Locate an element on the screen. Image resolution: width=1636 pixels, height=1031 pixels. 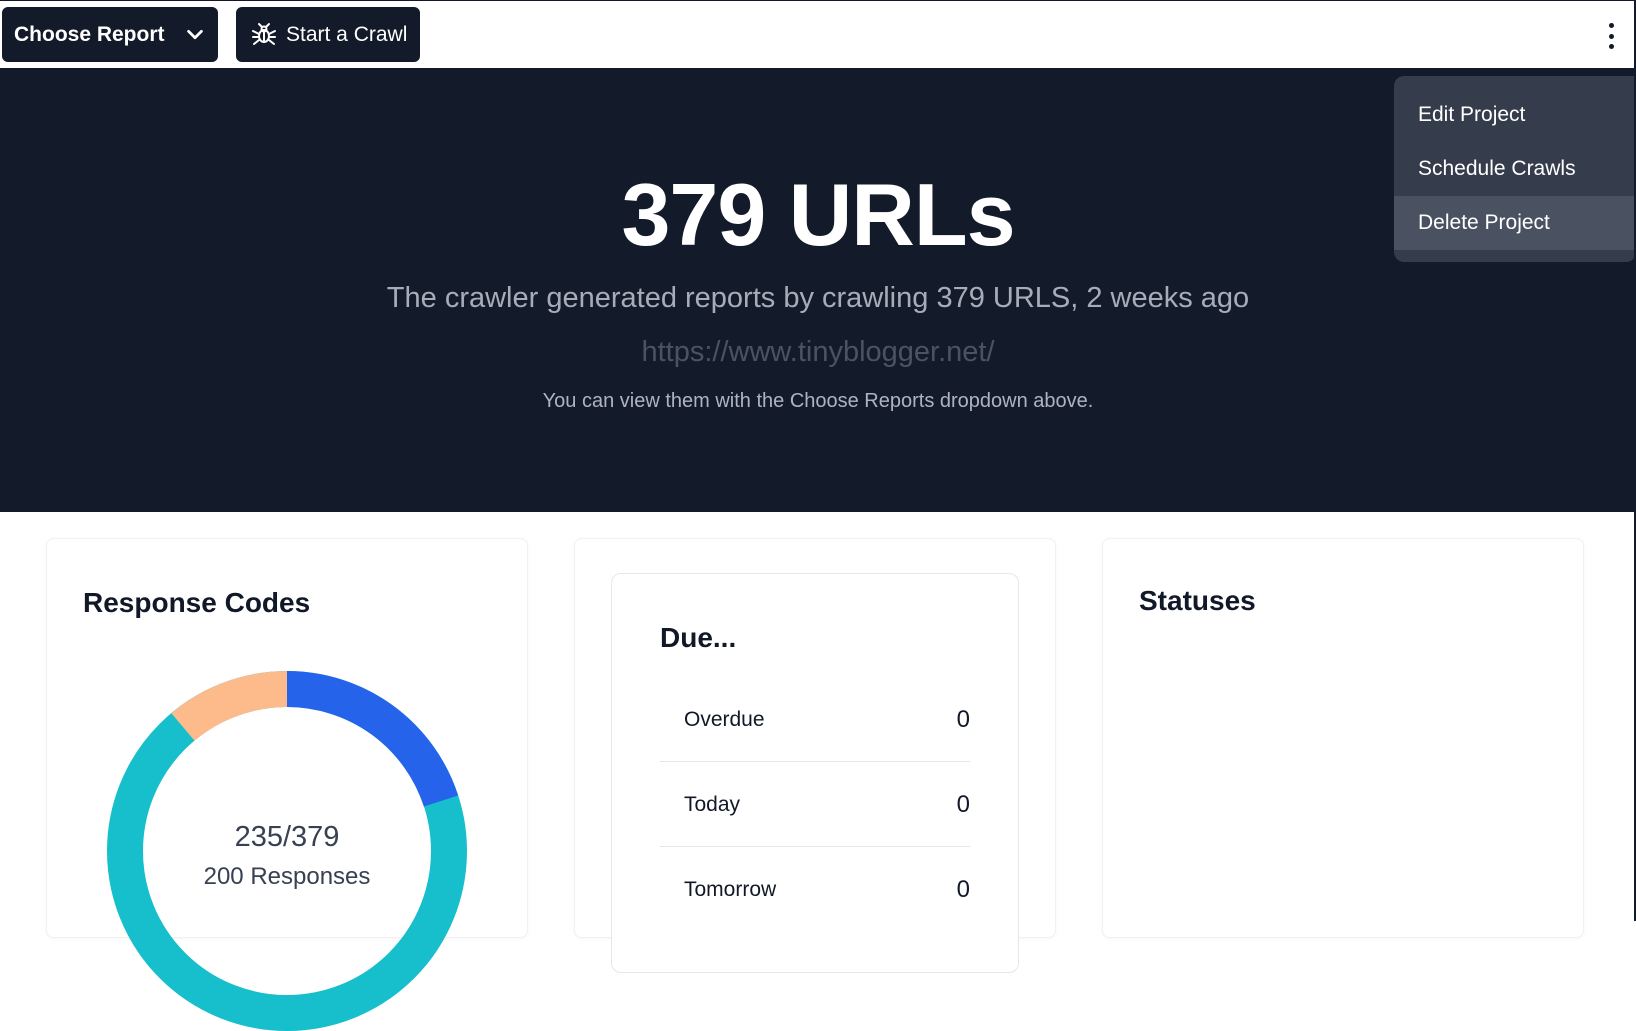
choose-report-label: Choose Report is located at coordinates (89, 34).